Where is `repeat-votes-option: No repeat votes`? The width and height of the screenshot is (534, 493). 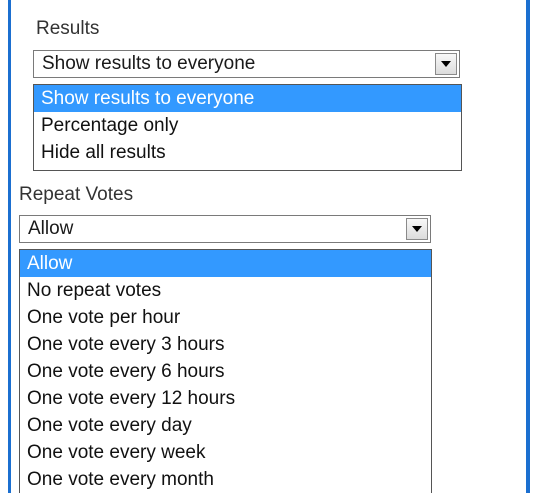
repeat-votes-option: No repeat votes is located at coordinates (225, 290).